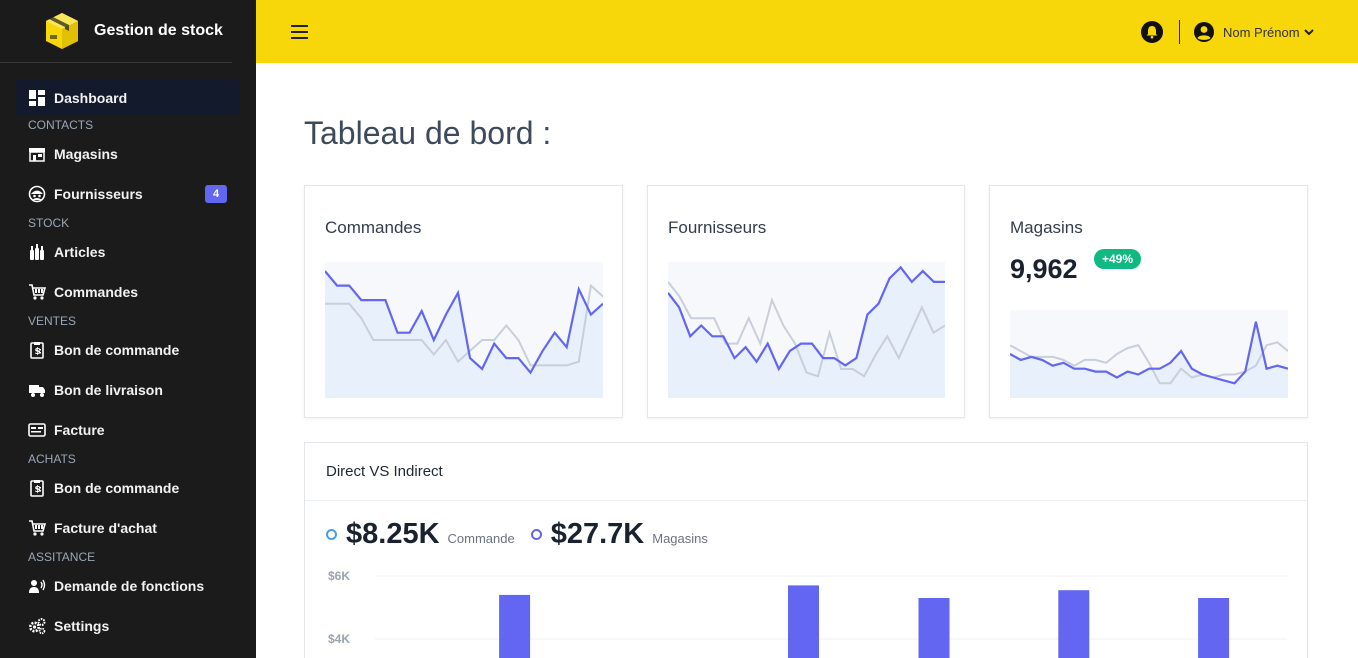  Describe the element at coordinates (37, 391) in the screenshot. I see `truck-icon` at that location.